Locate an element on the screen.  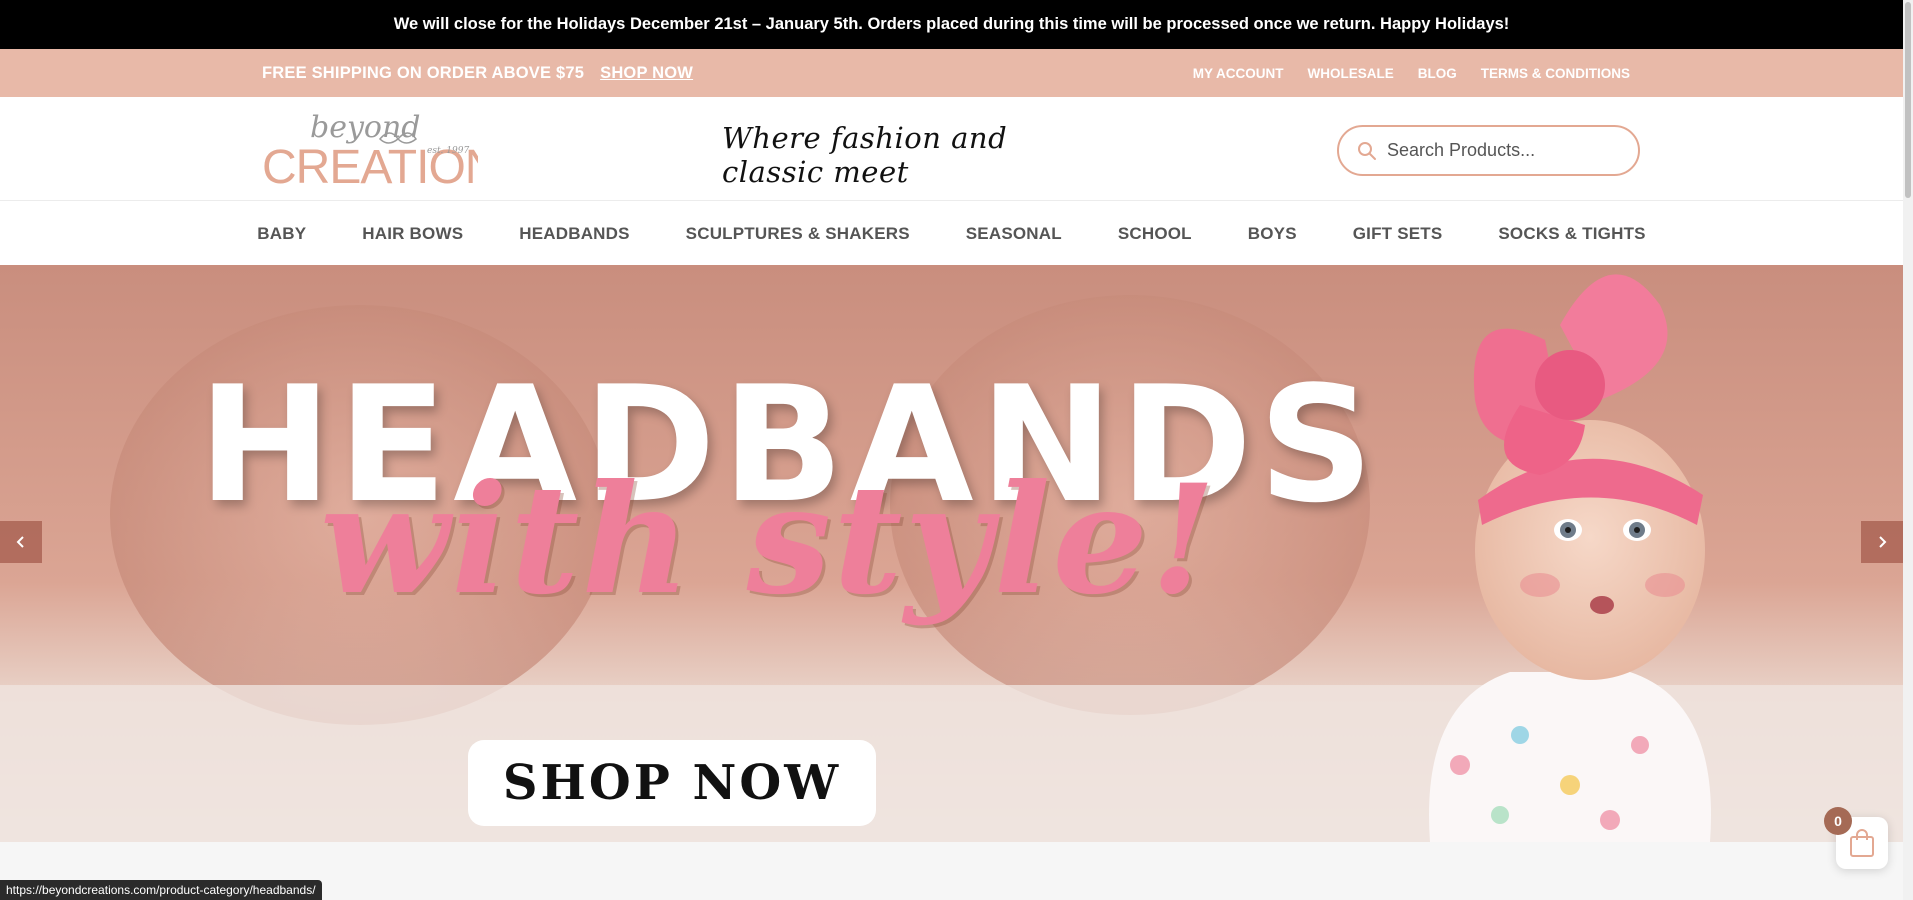
shop-now-link: SHOP NOW is located at coordinates (646, 73).